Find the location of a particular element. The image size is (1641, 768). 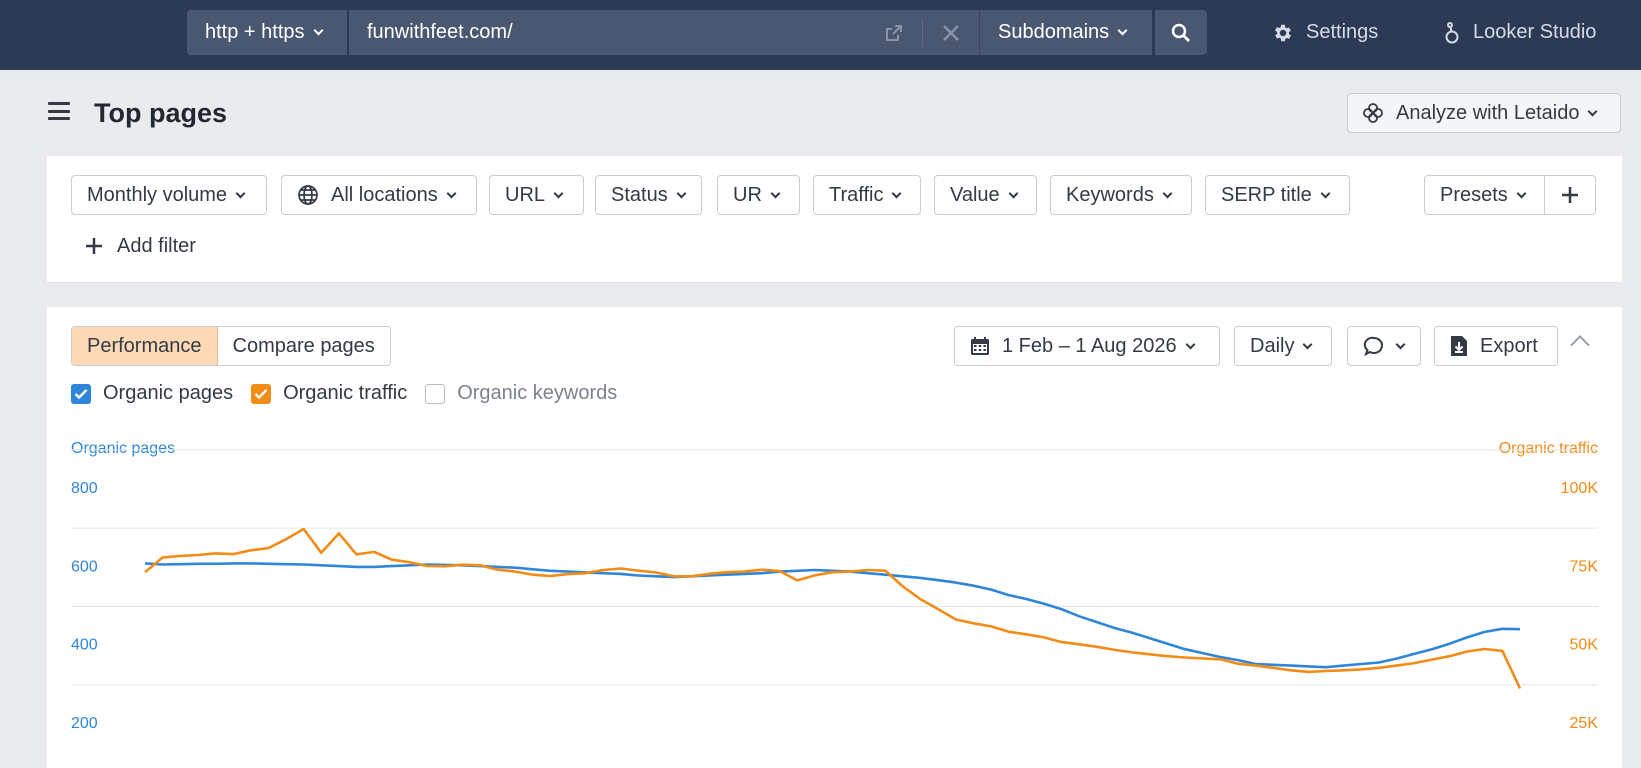

annotations-button is located at coordinates (1384, 346).